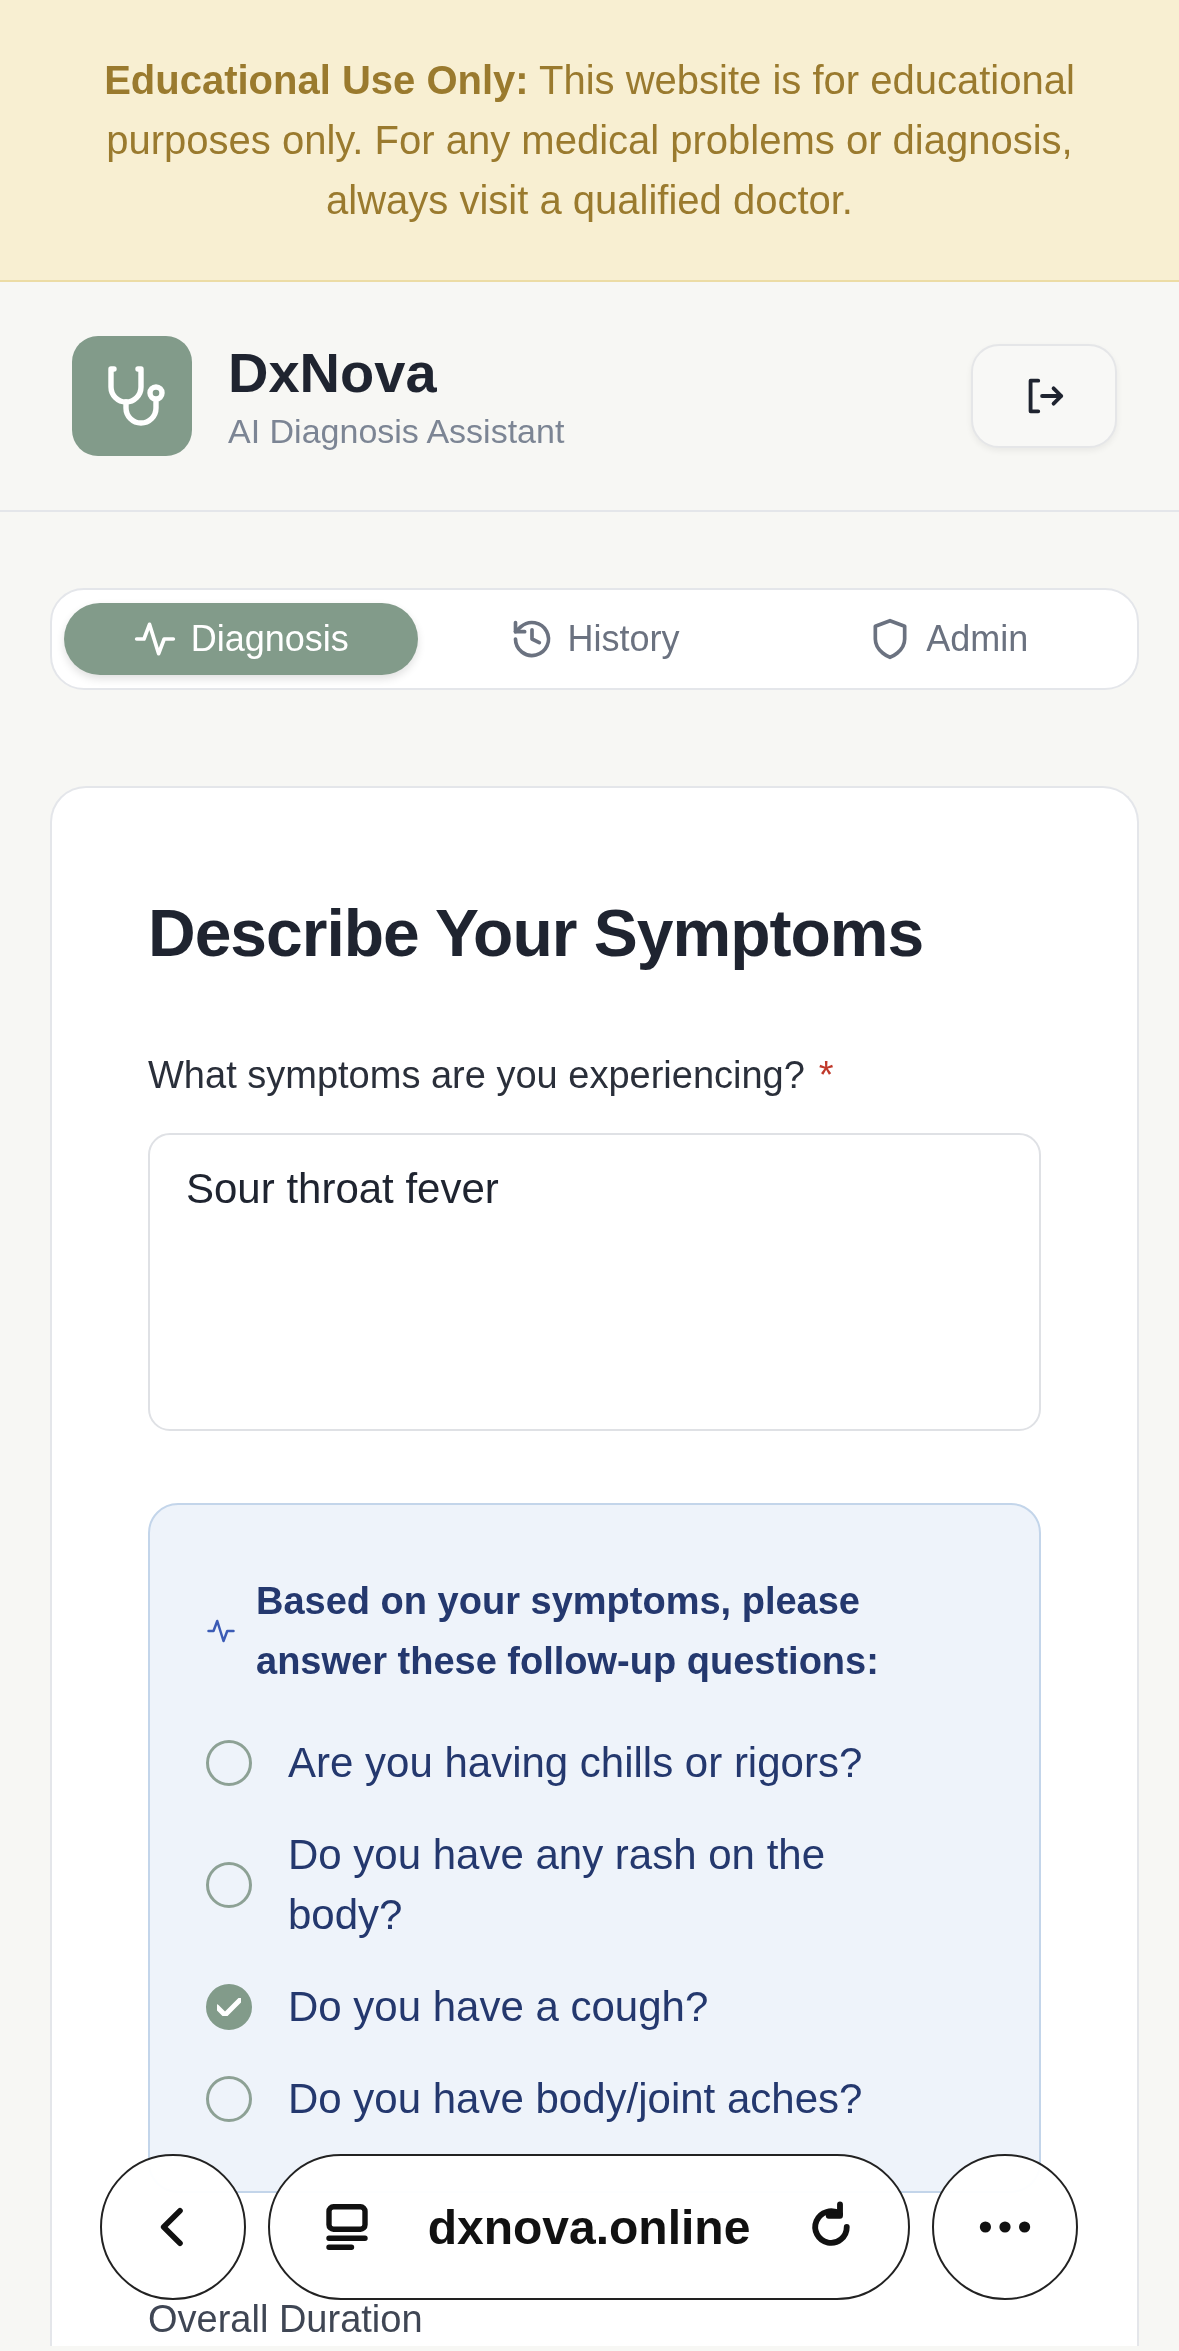  I want to click on followup-heading: Based on your symptoms, please answer these follow-up questions:, so click(568, 1631).